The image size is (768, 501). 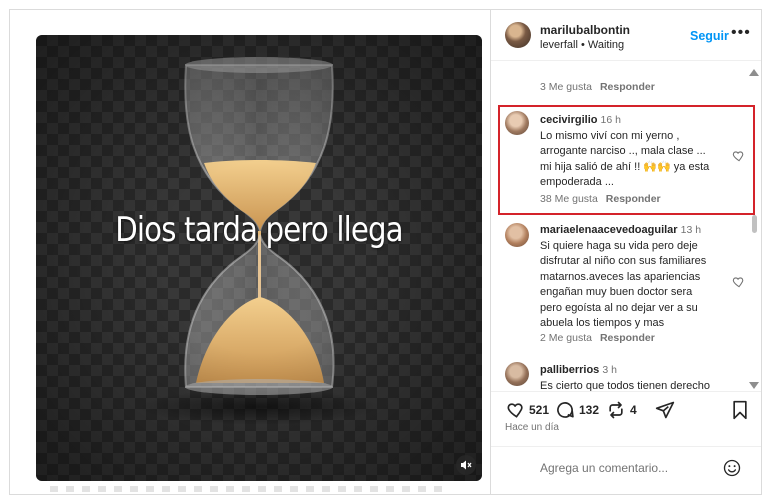 I want to click on heart-icon, so click(x=515, y=410).